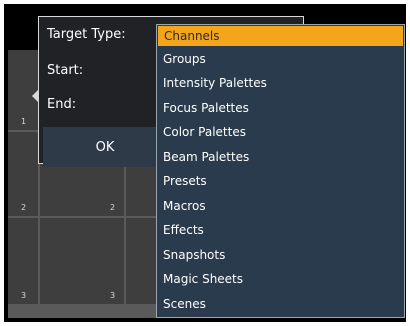 This screenshot has width=410, height=326. What do you see at coordinates (24, 121) in the screenshot?
I see `cell-mark: 1` at bounding box center [24, 121].